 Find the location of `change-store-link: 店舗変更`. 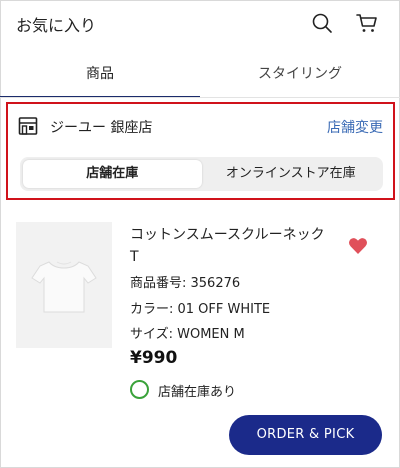

change-store-link: 店舗変更 is located at coordinates (355, 127).